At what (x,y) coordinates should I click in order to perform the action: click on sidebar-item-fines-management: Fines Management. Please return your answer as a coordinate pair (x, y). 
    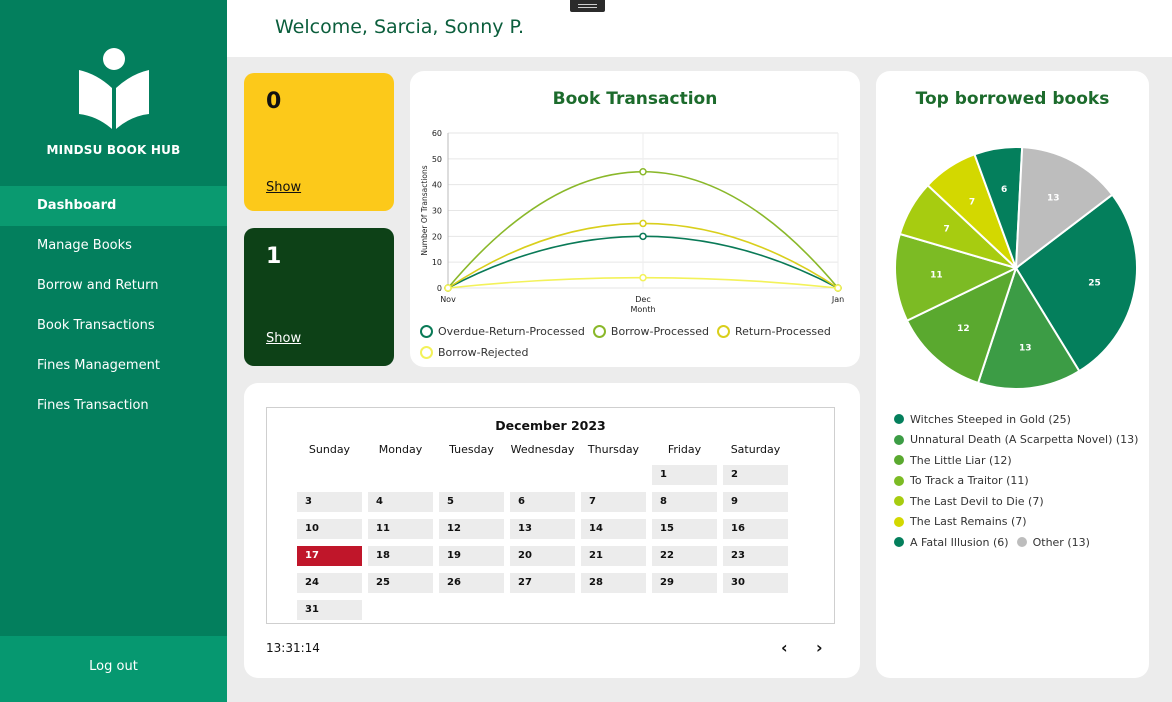
    Looking at the image, I should click on (113, 366).